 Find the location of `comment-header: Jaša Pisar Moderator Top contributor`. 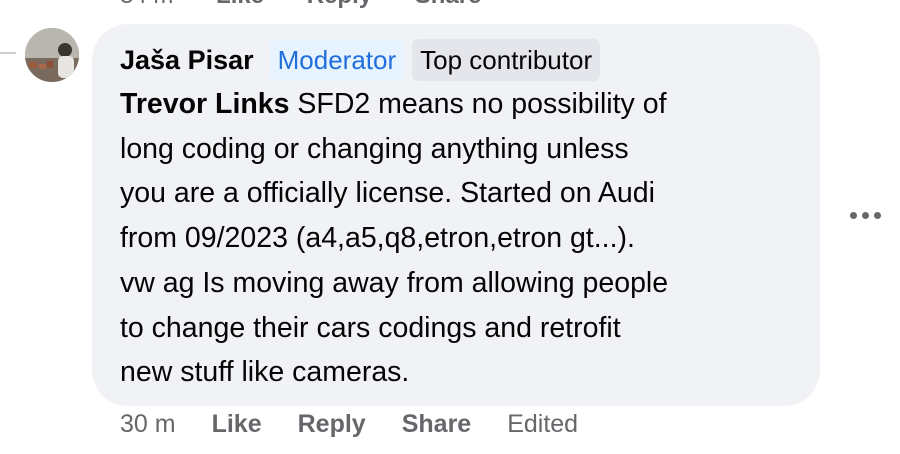

comment-header: Jaša Pisar Moderator Top contributor is located at coordinates (364, 60).